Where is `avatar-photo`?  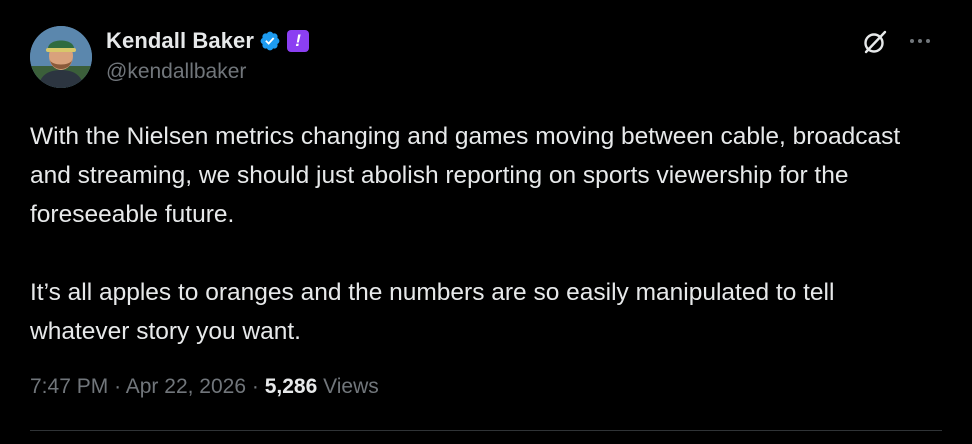 avatar-photo is located at coordinates (61, 57).